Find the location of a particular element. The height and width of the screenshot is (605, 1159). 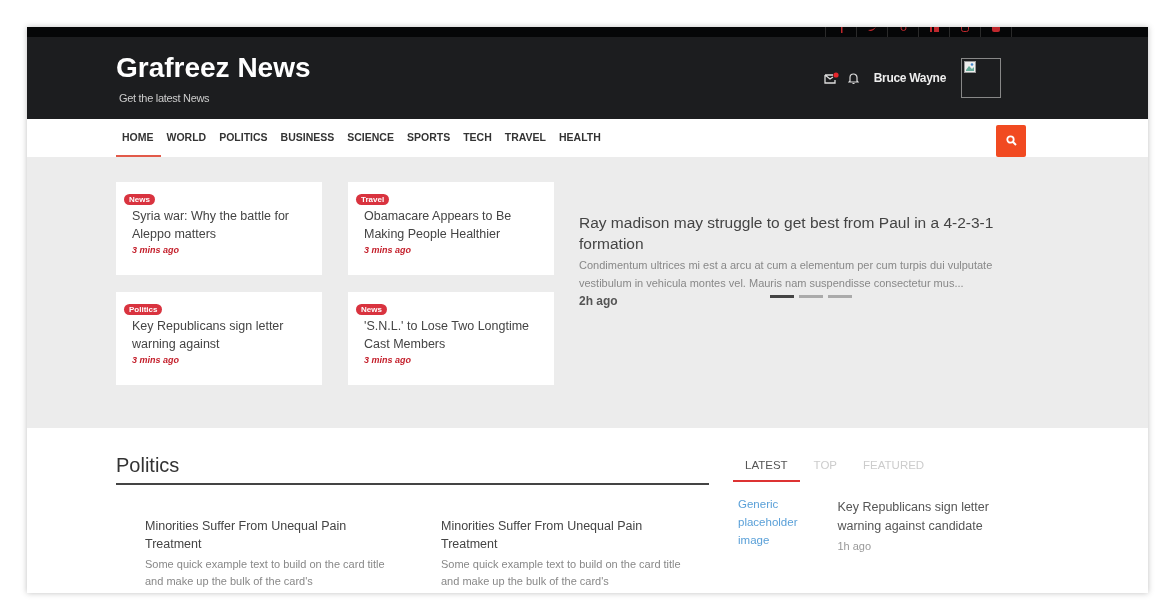

search-button is located at coordinates (1011, 140).